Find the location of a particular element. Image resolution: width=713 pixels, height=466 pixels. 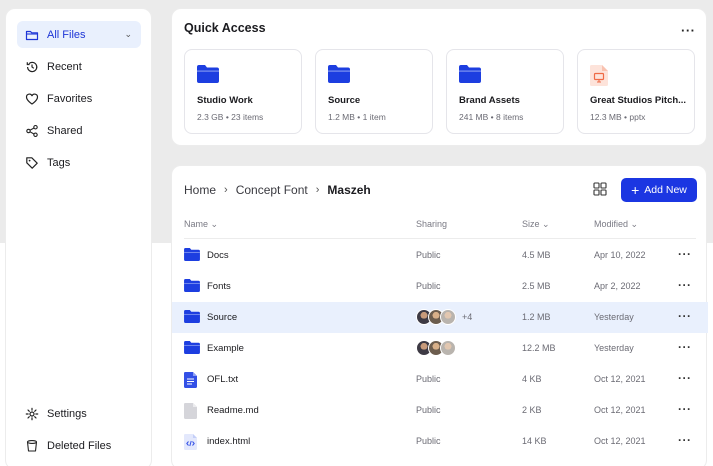

table-row: Source +4 1.2 MB Yesterday ··· is located at coordinates (440, 317).